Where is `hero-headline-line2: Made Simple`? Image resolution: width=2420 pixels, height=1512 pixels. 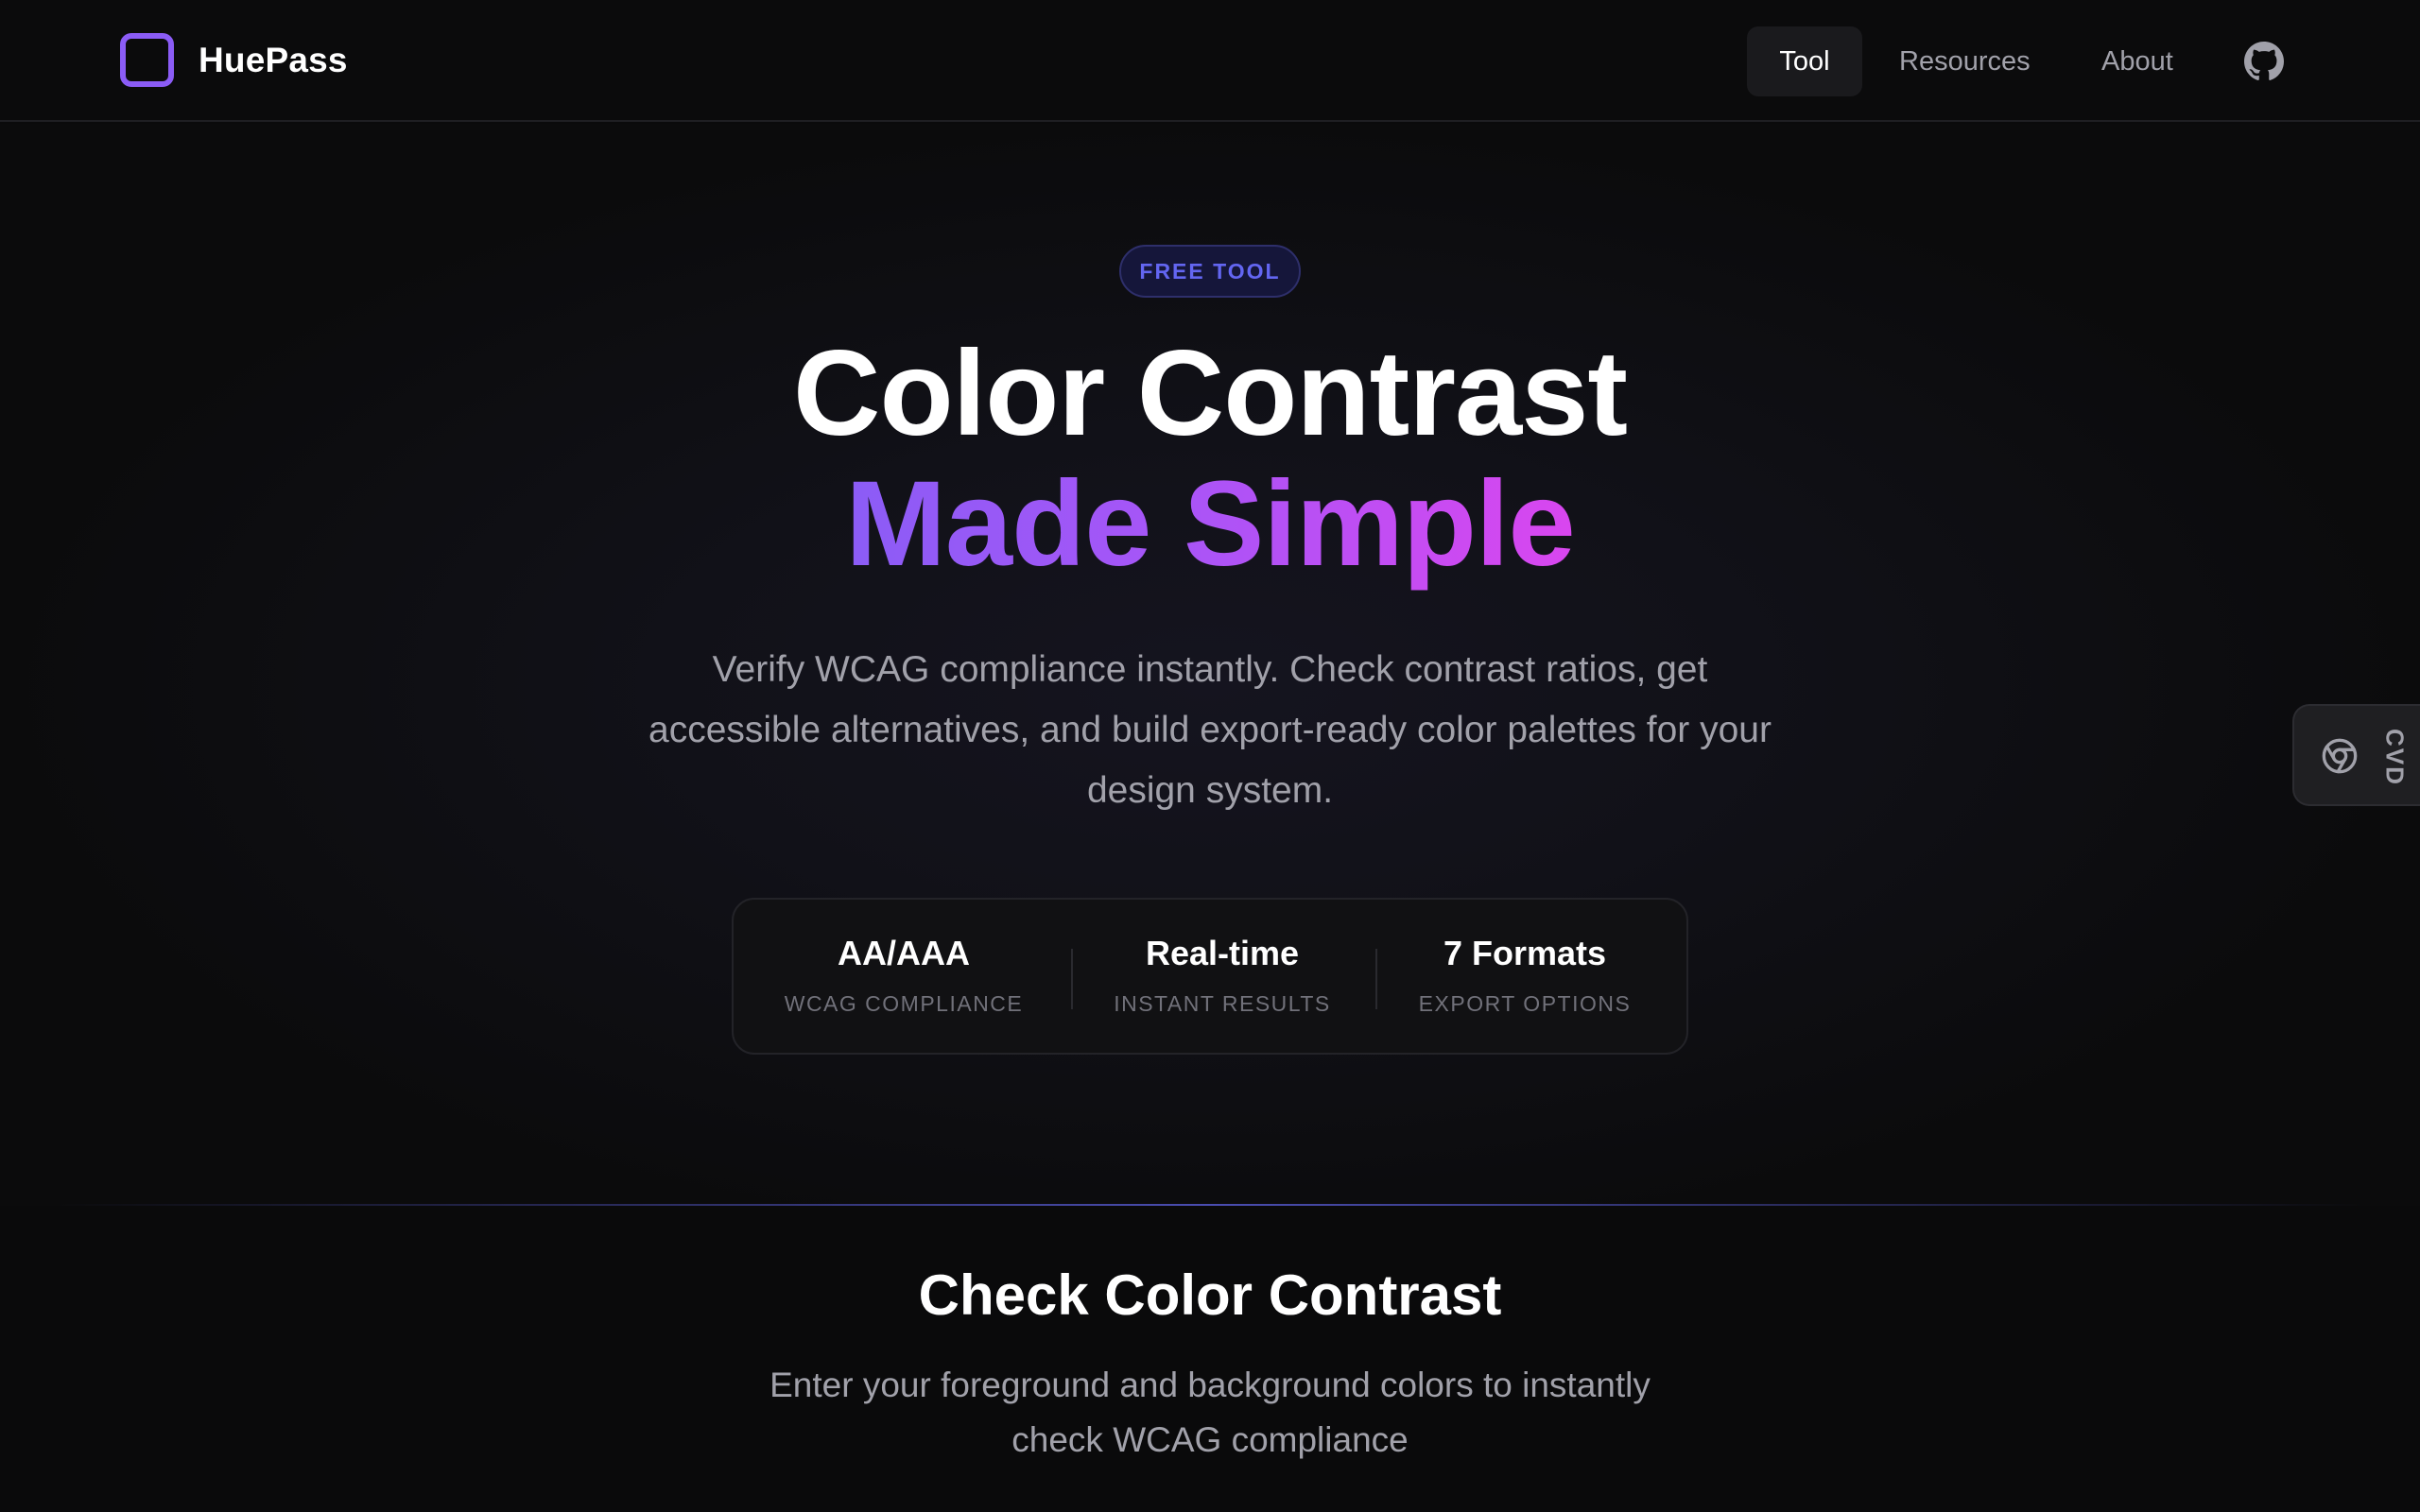
hero-headline-line2: Made Simple is located at coordinates (1210, 524).